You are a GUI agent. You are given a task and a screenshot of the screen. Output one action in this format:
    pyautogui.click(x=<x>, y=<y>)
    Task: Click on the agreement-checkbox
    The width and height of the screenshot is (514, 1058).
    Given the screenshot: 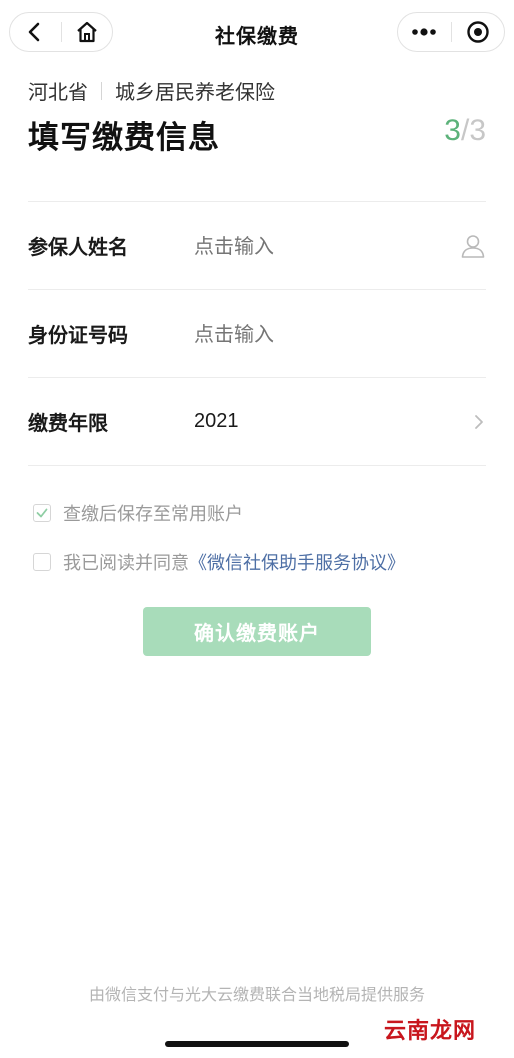 What is the action you would take?
    pyautogui.click(x=42, y=562)
    